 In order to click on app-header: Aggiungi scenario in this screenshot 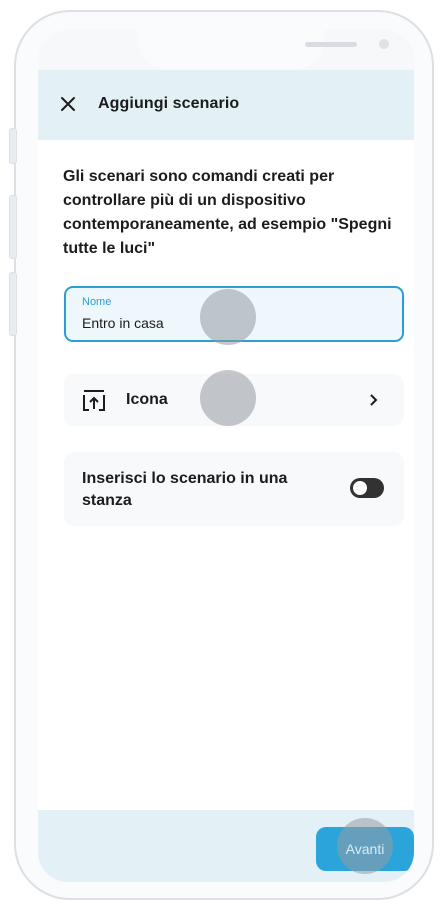, I will do `click(226, 105)`.